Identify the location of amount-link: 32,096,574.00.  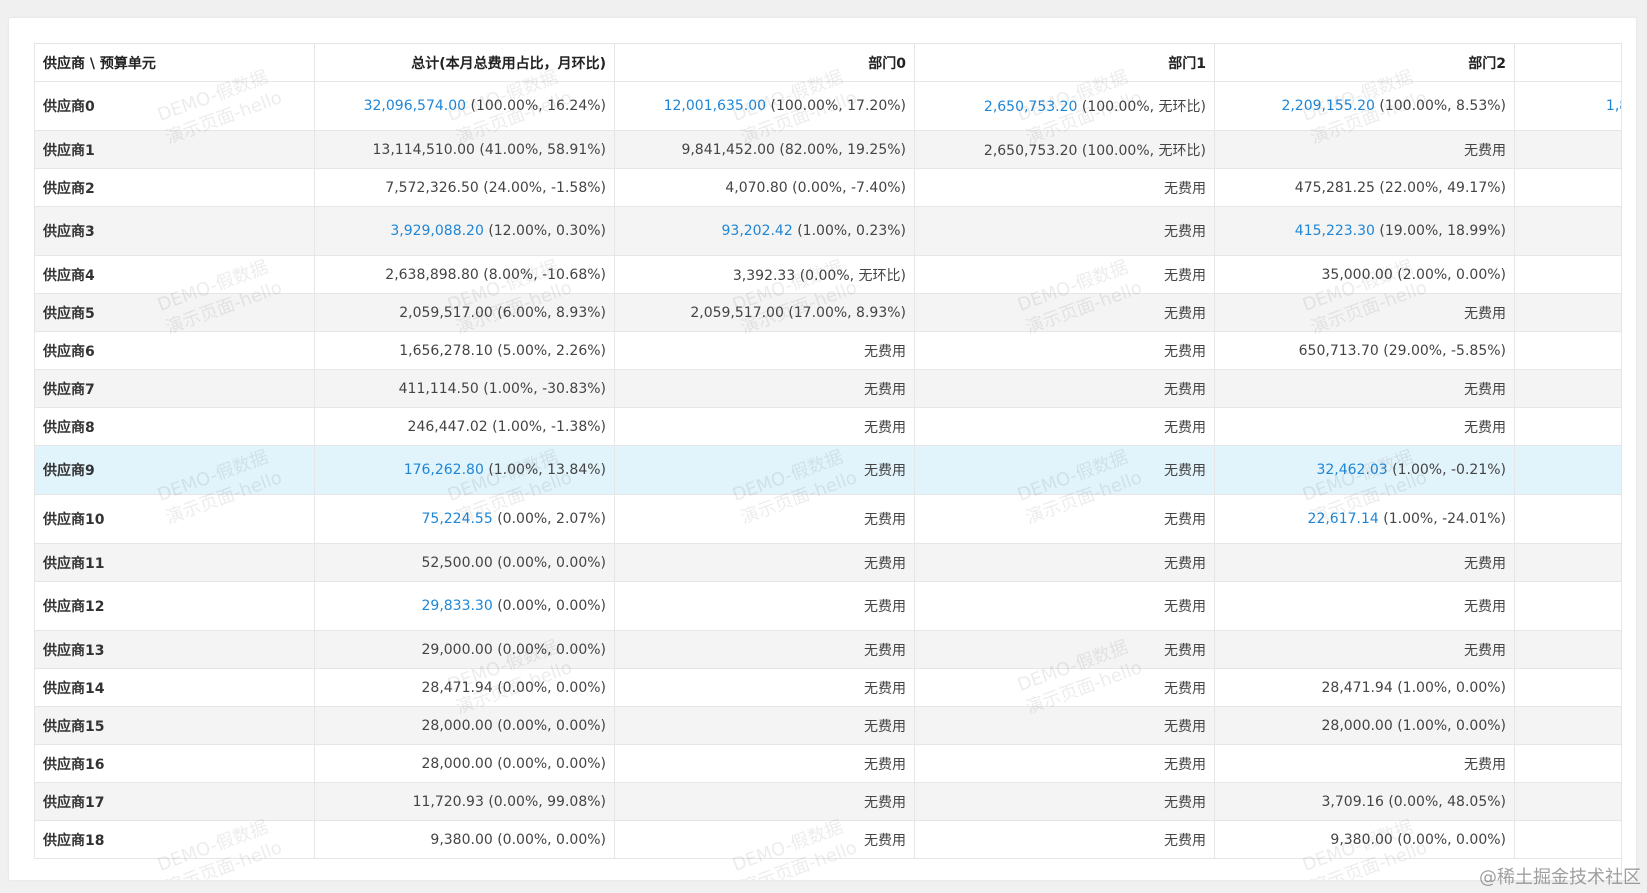
(415, 106).